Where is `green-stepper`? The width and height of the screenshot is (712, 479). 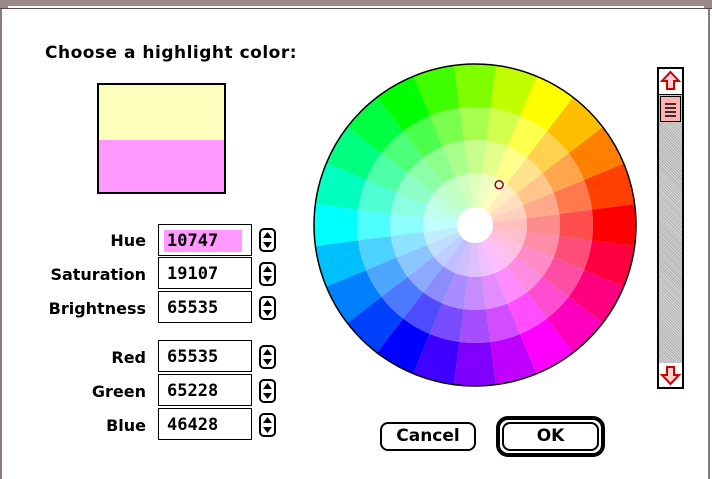 green-stepper is located at coordinates (267, 391).